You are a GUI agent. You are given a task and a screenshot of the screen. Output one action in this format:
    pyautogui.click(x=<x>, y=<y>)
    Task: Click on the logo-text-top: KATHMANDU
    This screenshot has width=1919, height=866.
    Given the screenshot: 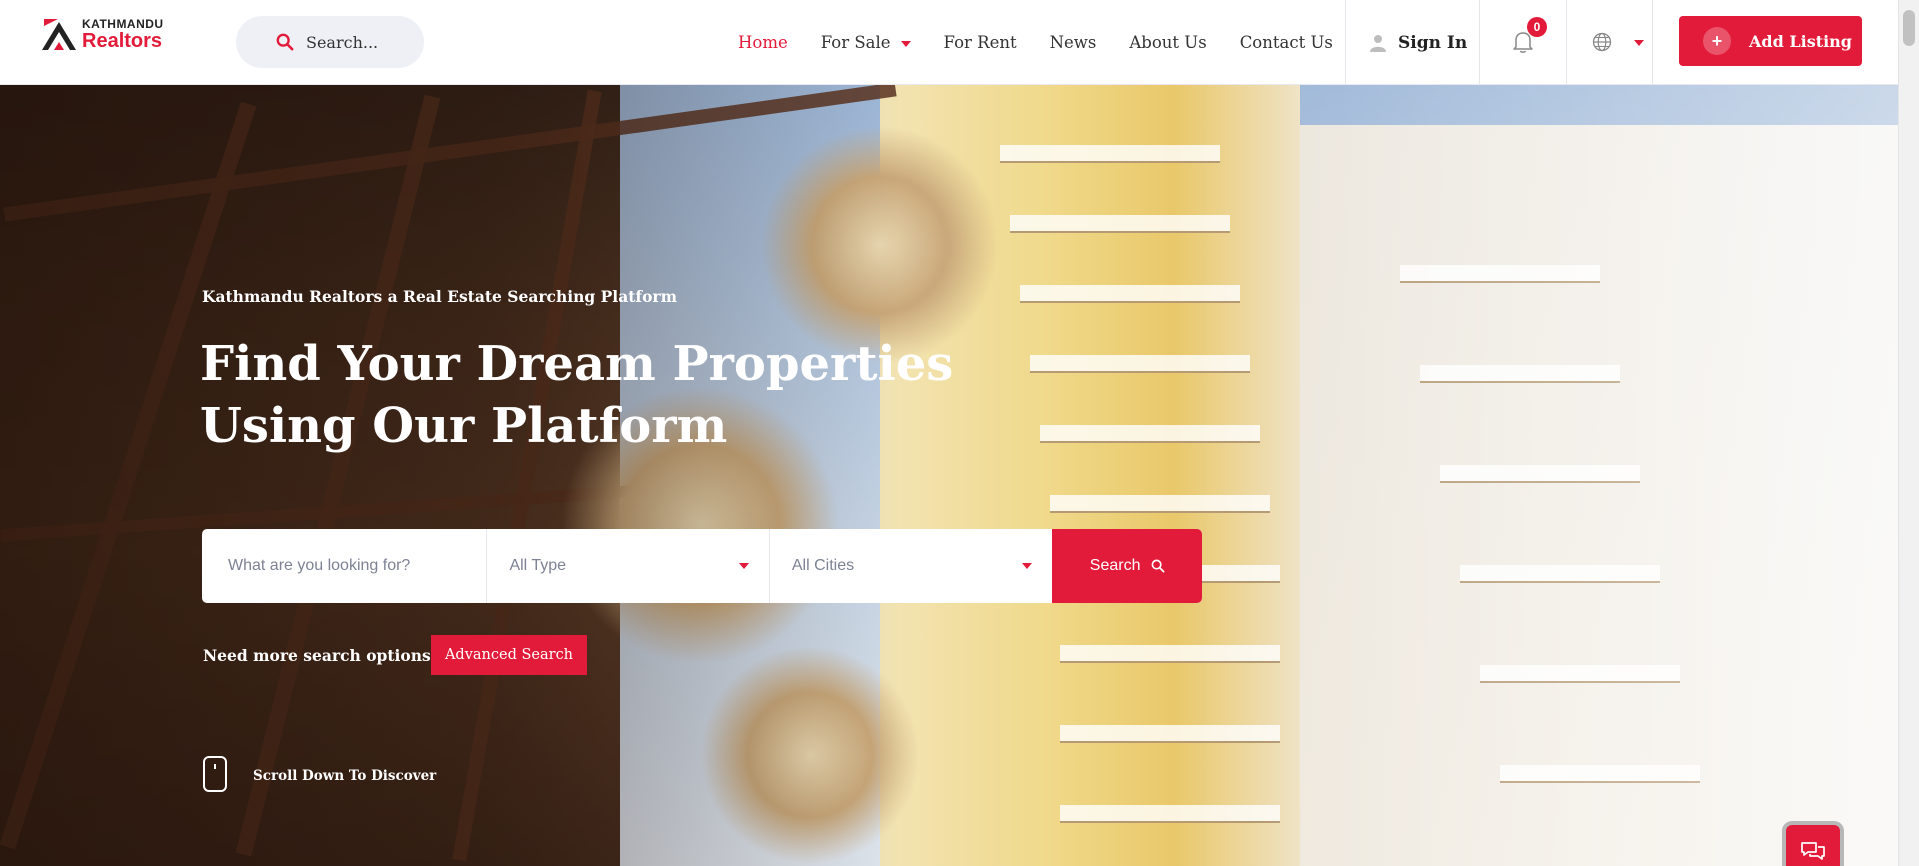 What is the action you would take?
    pyautogui.click(x=123, y=23)
    